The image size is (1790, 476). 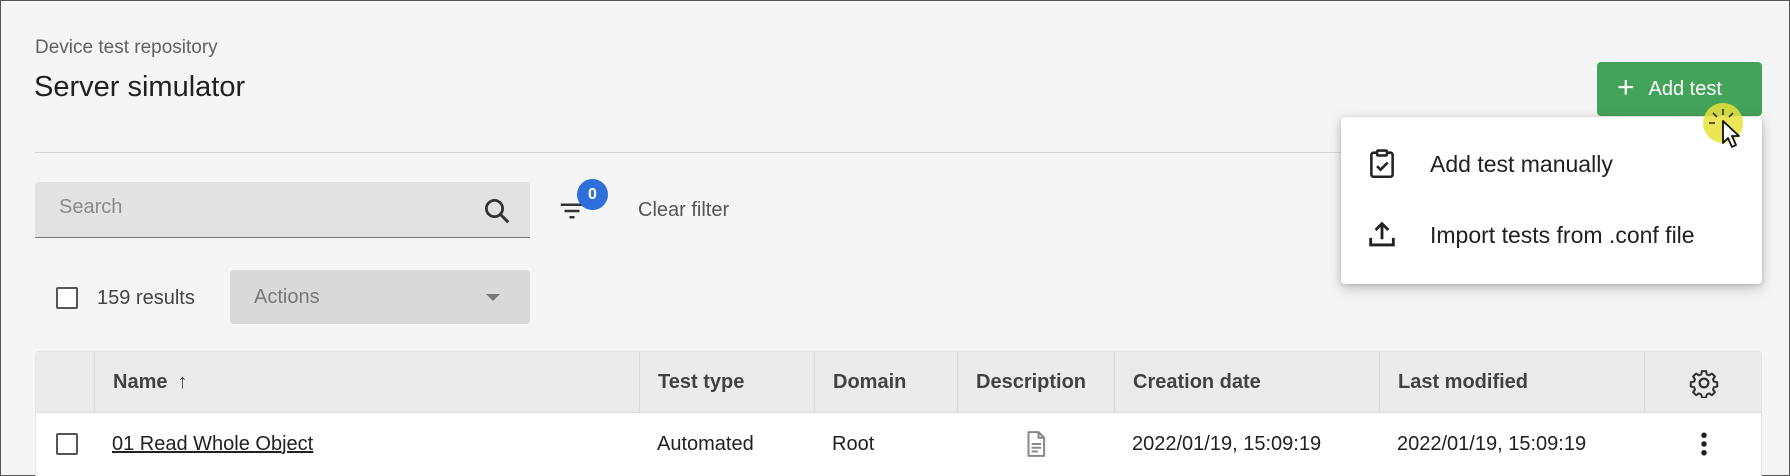 I want to click on document-icon, so click(x=1036, y=444).